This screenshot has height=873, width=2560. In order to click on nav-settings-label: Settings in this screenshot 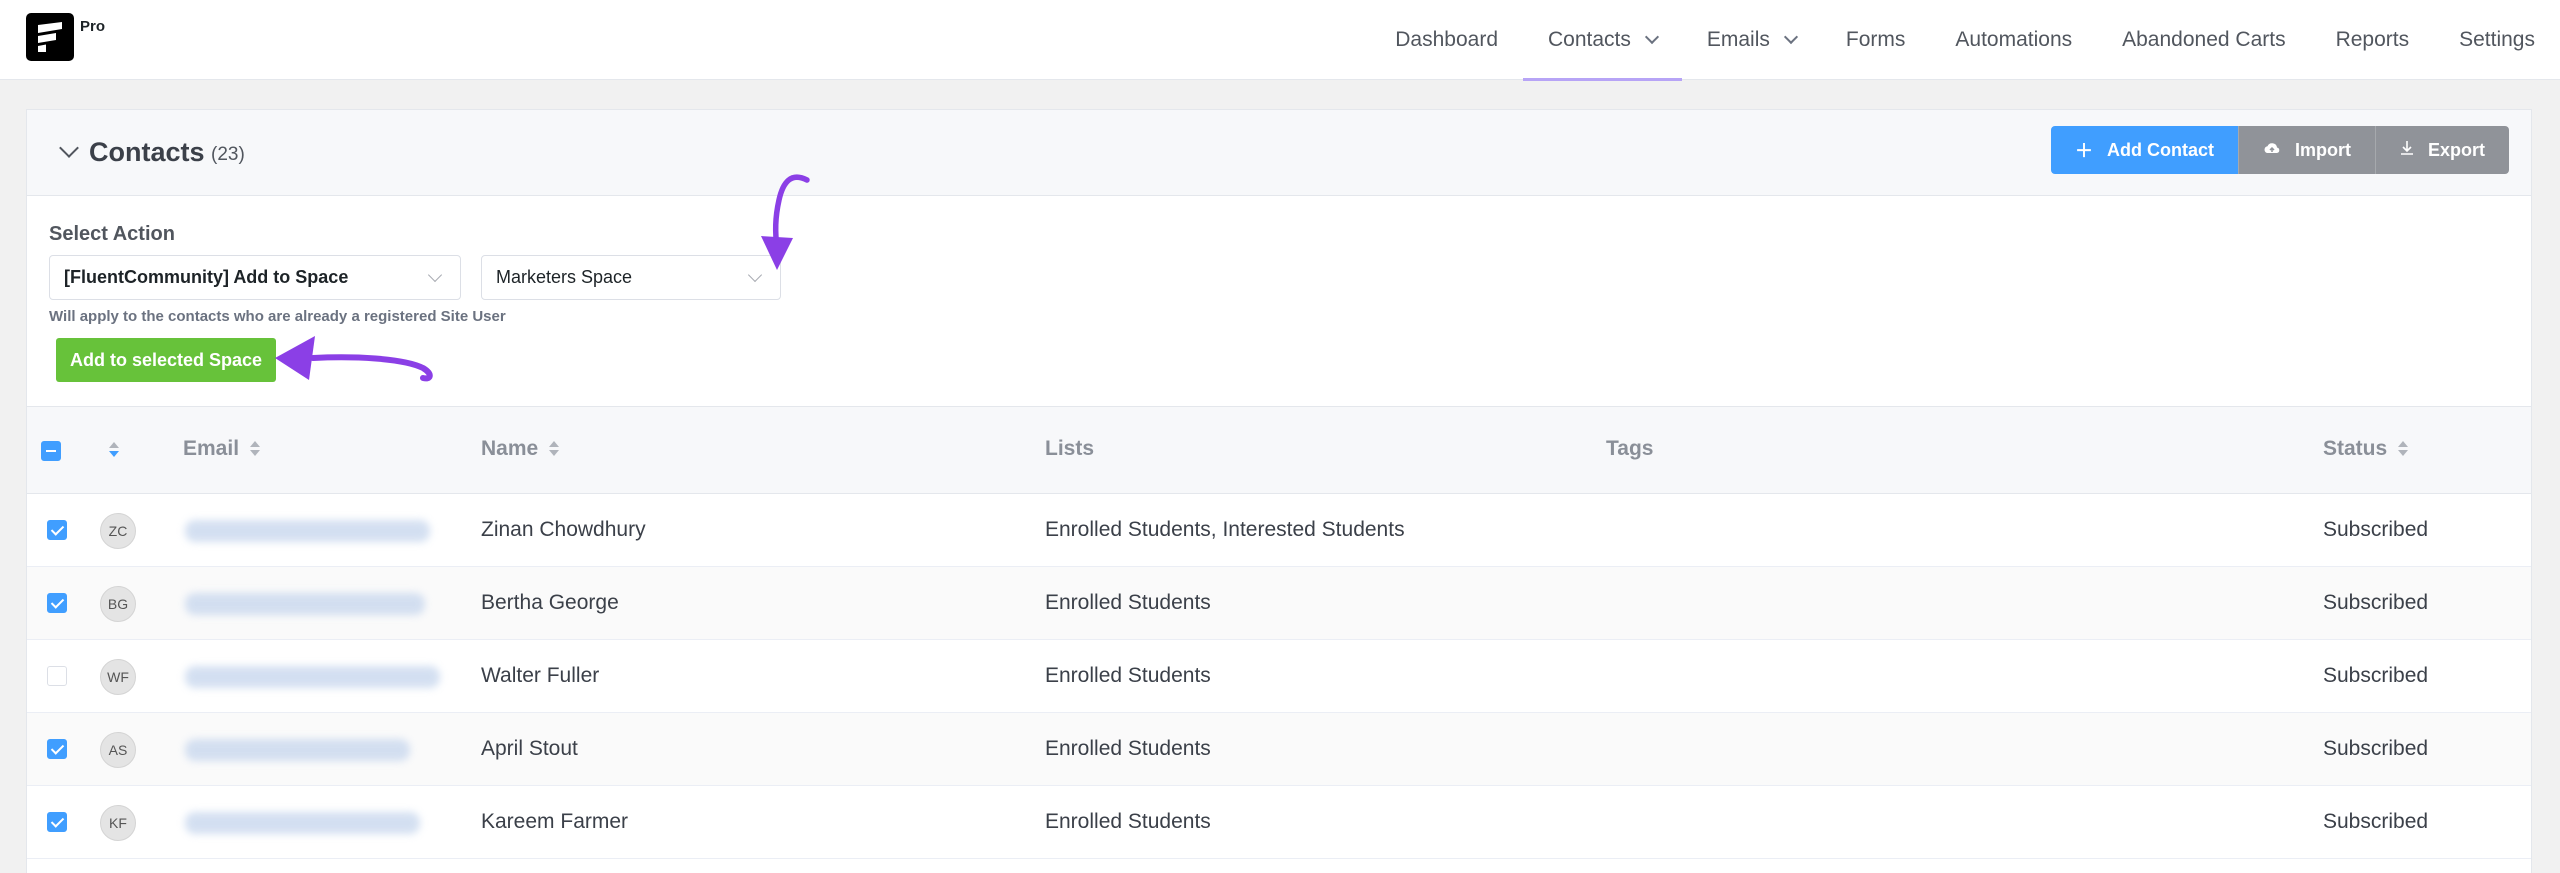, I will do `click(2497, 39)`.